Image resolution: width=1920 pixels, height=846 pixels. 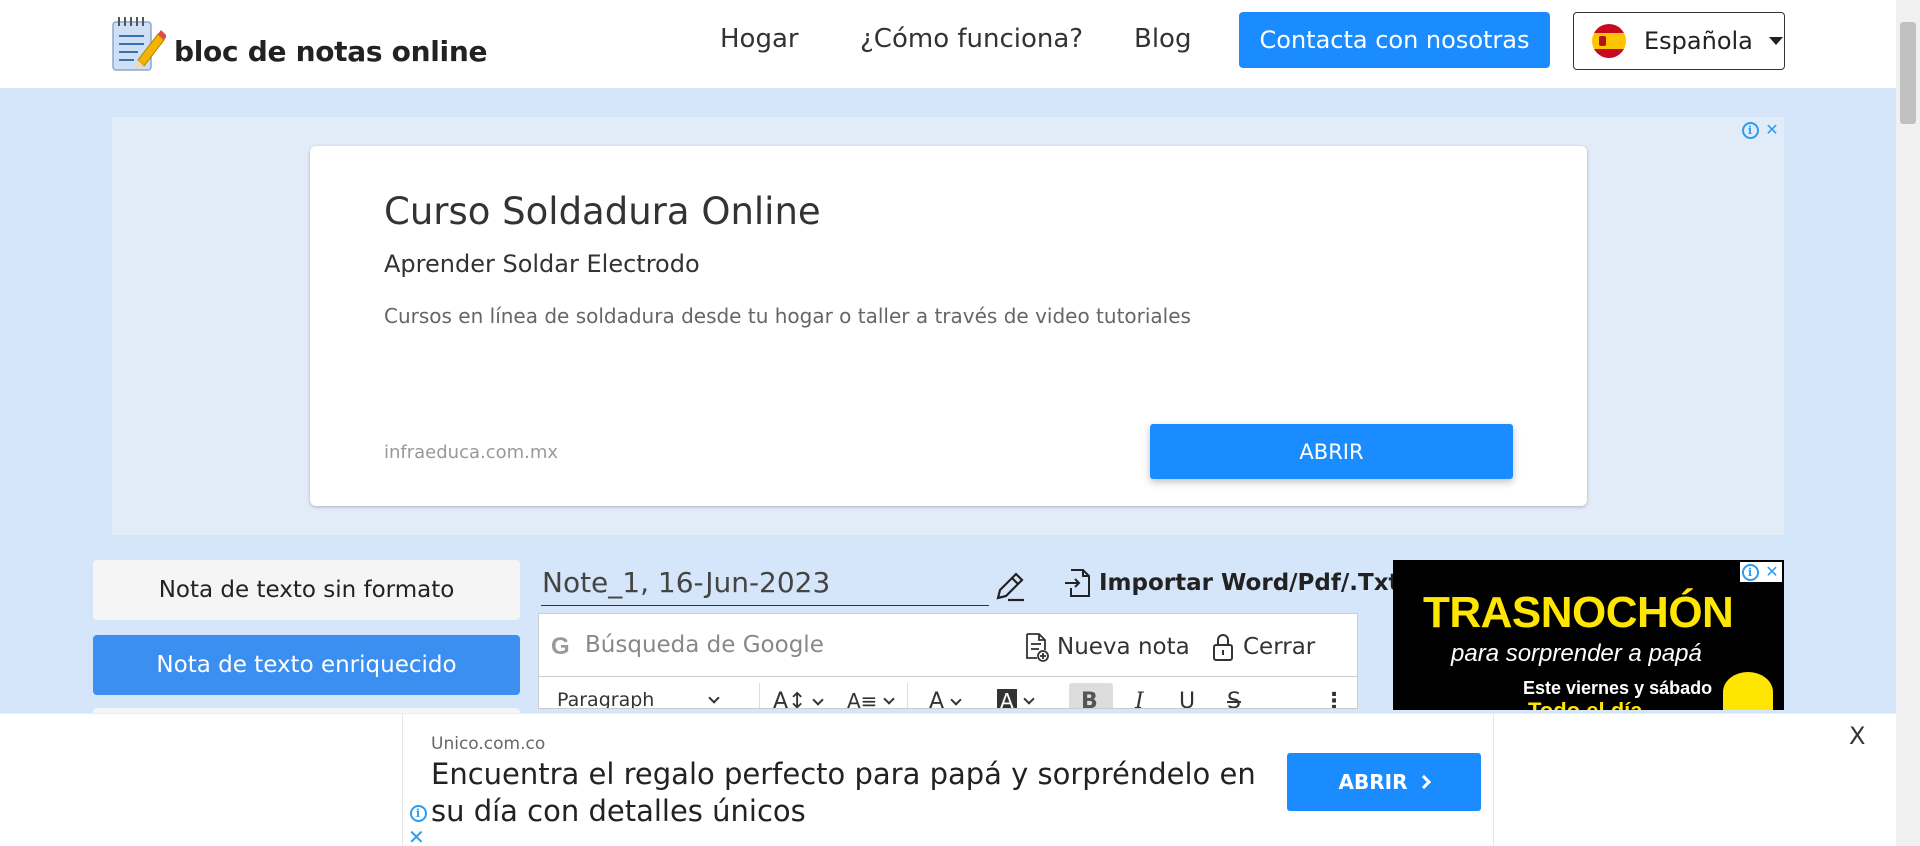 I want to click on contact-button: Contacta con nosotras, so click(x=1394, y=40).